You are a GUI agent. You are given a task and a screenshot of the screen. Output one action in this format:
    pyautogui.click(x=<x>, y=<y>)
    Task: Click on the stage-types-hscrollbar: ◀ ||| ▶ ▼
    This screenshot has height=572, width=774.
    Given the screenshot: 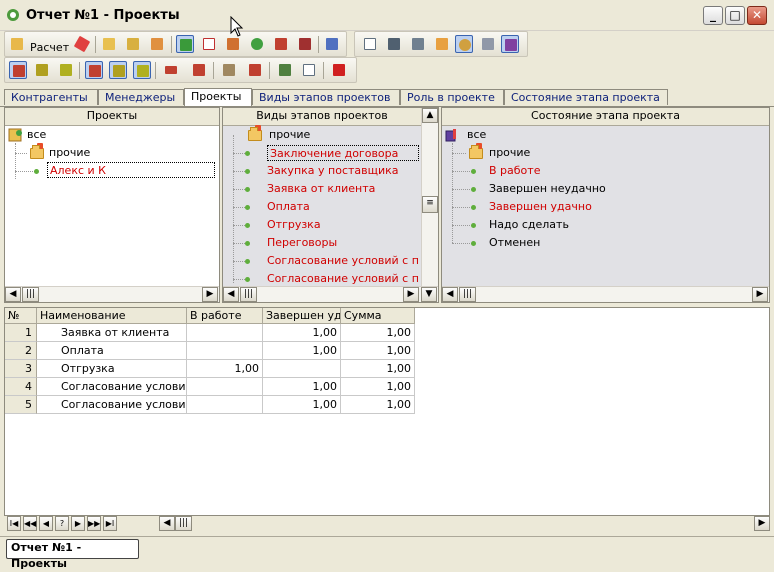 What is the action you would take?
    pyautogui.click(x=330, y=294)
    